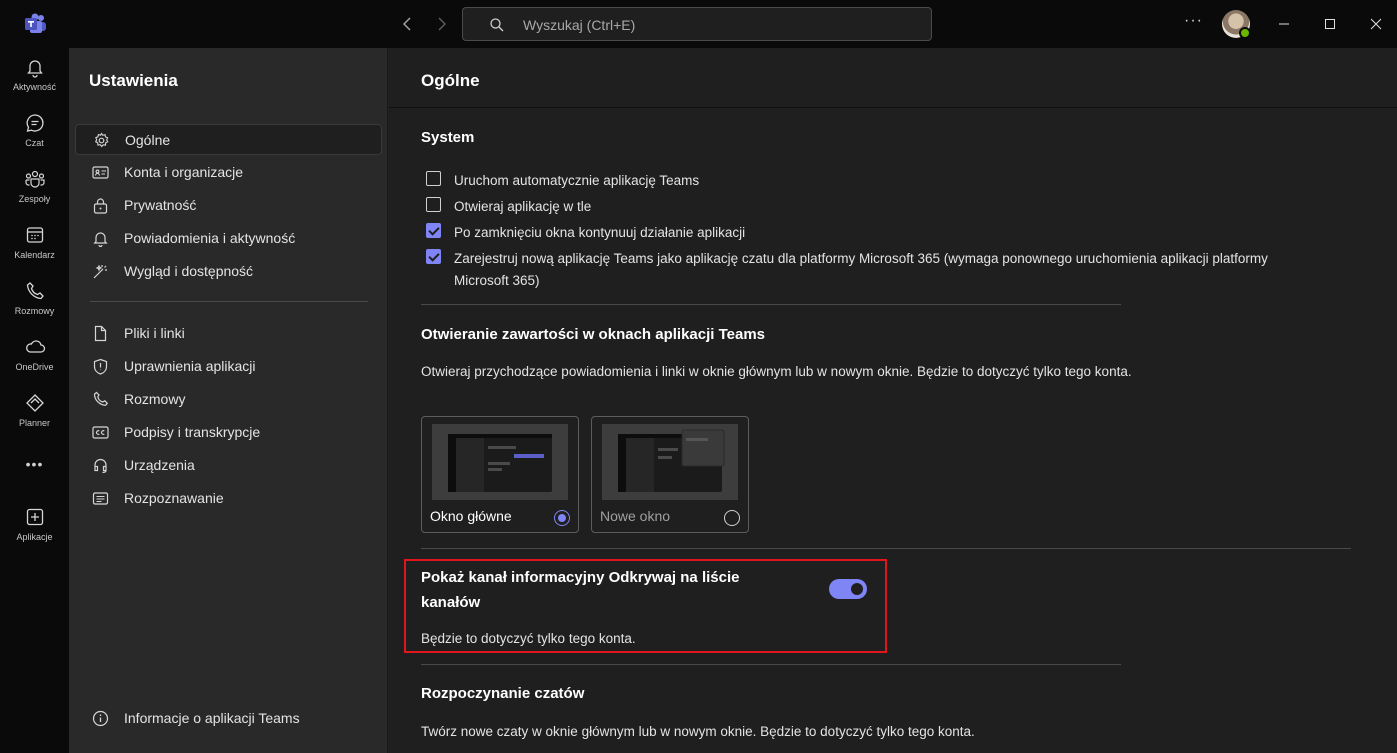  Describe the element at coordinates (34, 244) in the screenshot. I see `rail-item-calendar: Kalendarz` at that location.